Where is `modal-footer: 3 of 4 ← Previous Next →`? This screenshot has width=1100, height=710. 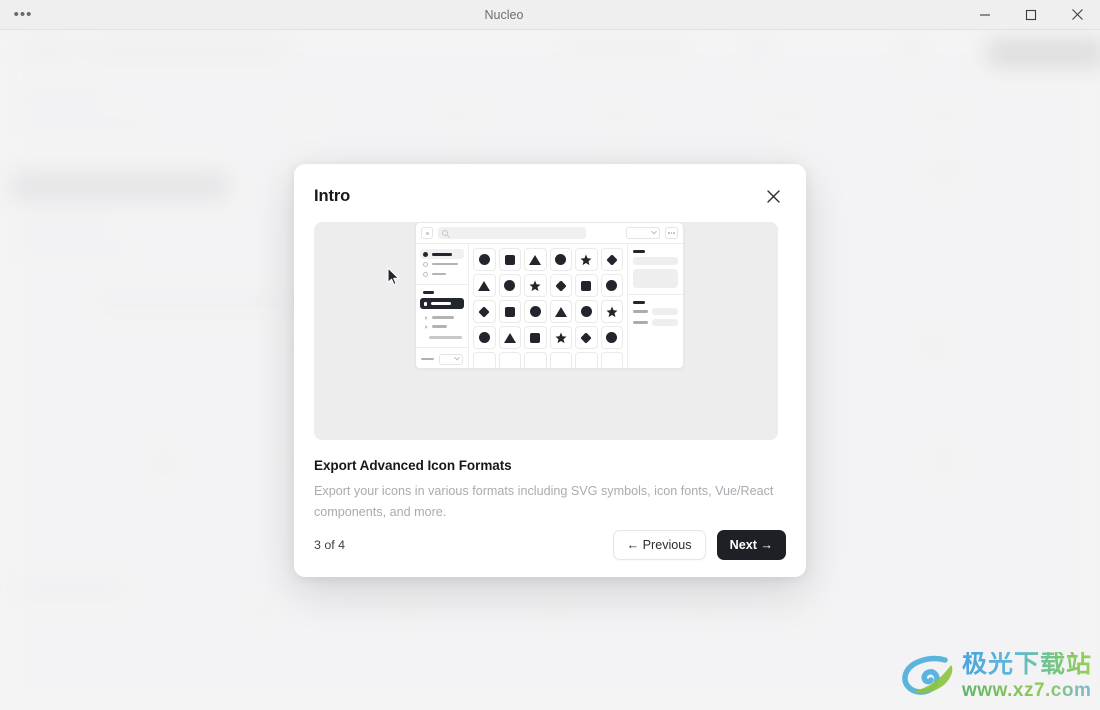
modal-footer: 3 of 4 ← Previous Next → is located at coordinates (550, 545).